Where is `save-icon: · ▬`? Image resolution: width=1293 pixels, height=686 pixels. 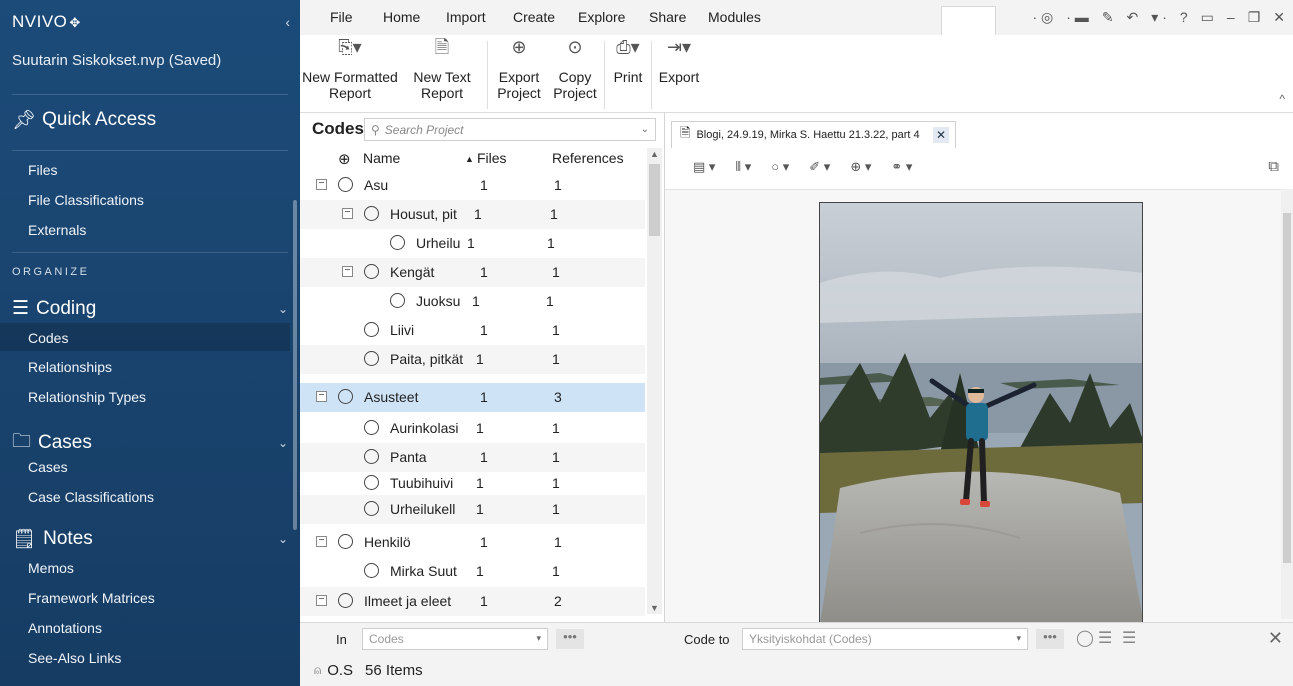
save-icon: · ▬ is located at coordinates (1077, 17).